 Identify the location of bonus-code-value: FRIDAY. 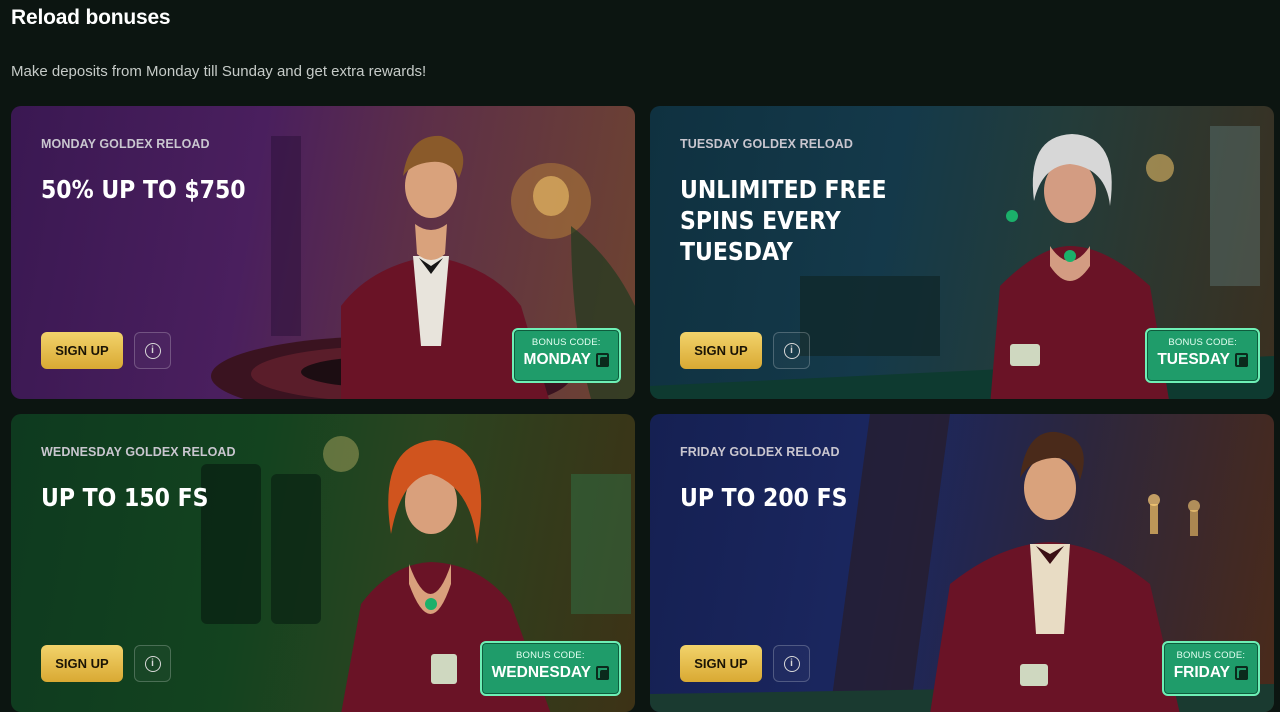
(1201, 672).